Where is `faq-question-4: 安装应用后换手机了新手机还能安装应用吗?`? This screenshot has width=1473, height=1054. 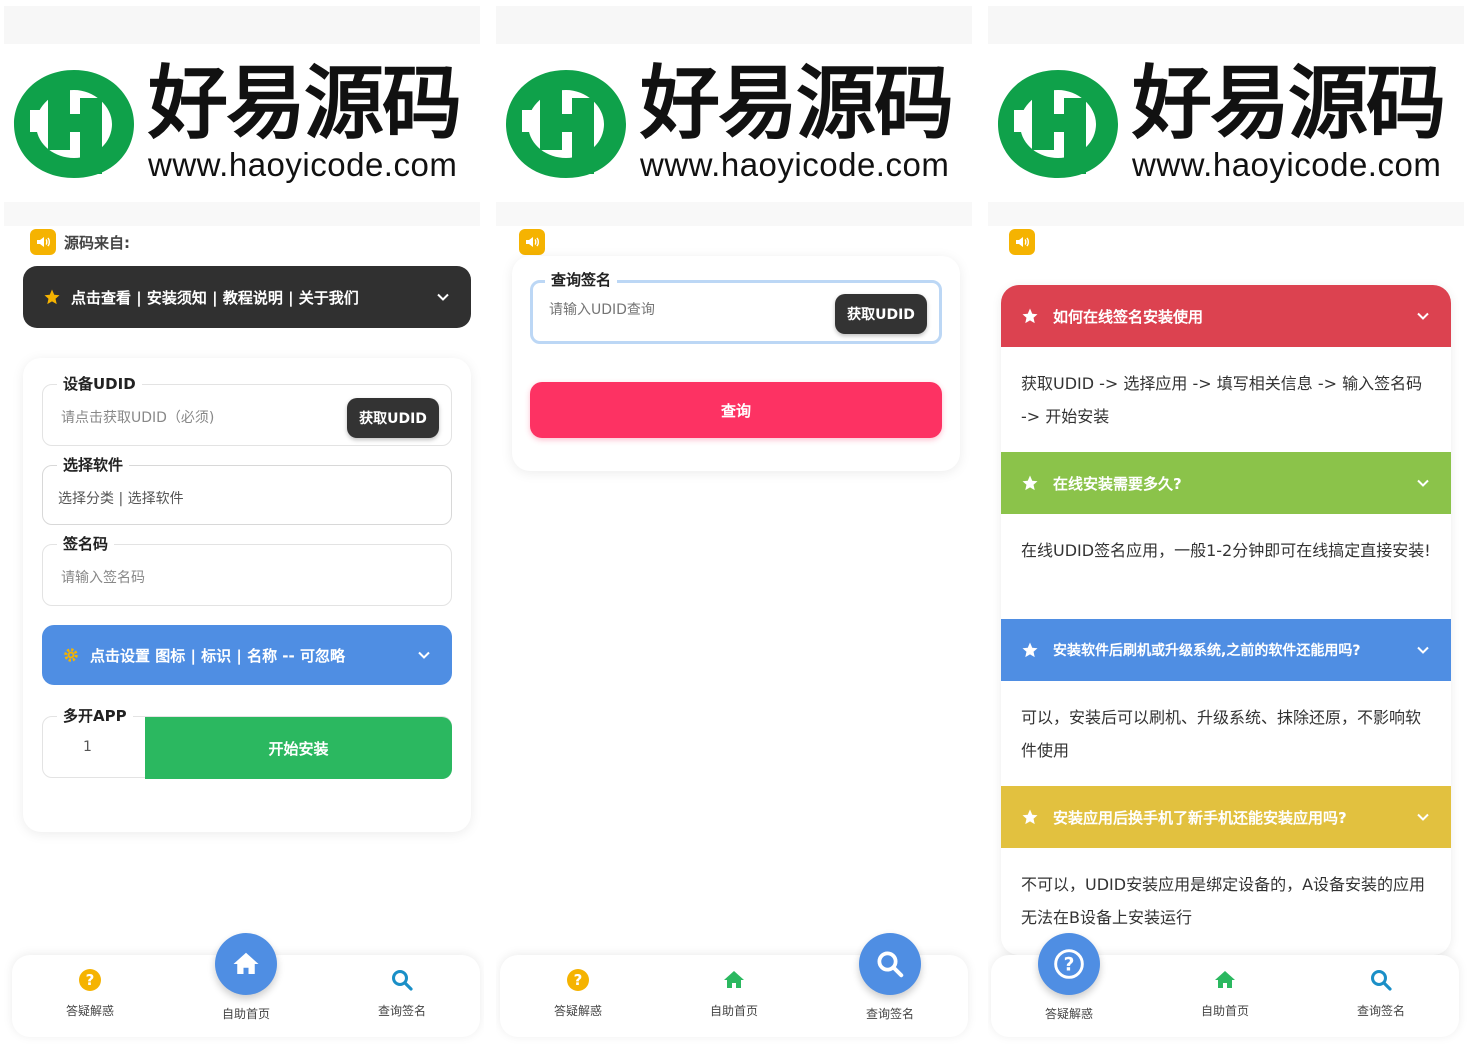
faq-question-4: 安装应用后换手机了新手机还能安装应用吗? is located at coordinates (1226, 817).